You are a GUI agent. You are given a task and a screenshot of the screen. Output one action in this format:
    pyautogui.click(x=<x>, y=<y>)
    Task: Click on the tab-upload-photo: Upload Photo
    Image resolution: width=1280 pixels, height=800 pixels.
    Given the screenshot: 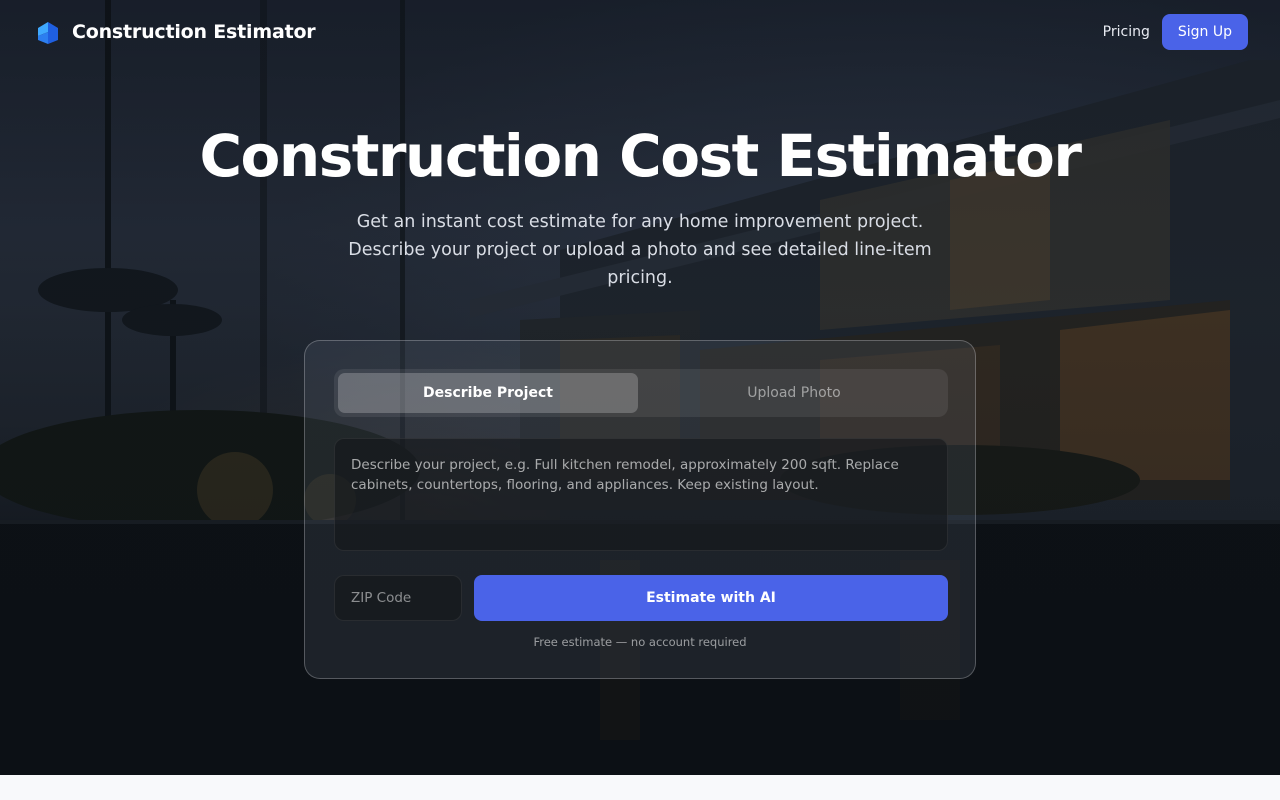 What is the action you would take?
    pyautogui.click(x=794, y=393)
    